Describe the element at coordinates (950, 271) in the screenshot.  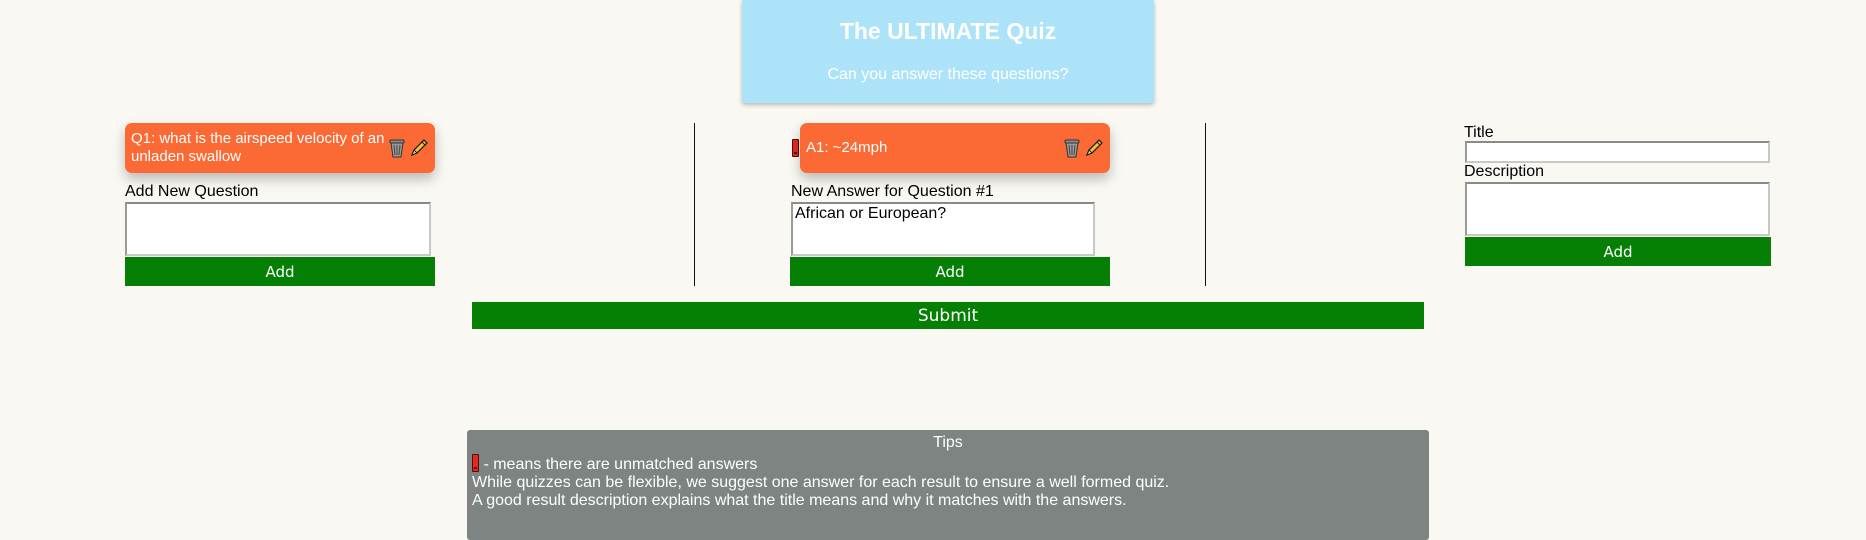
I see `add-answer-button: Add` at that location.